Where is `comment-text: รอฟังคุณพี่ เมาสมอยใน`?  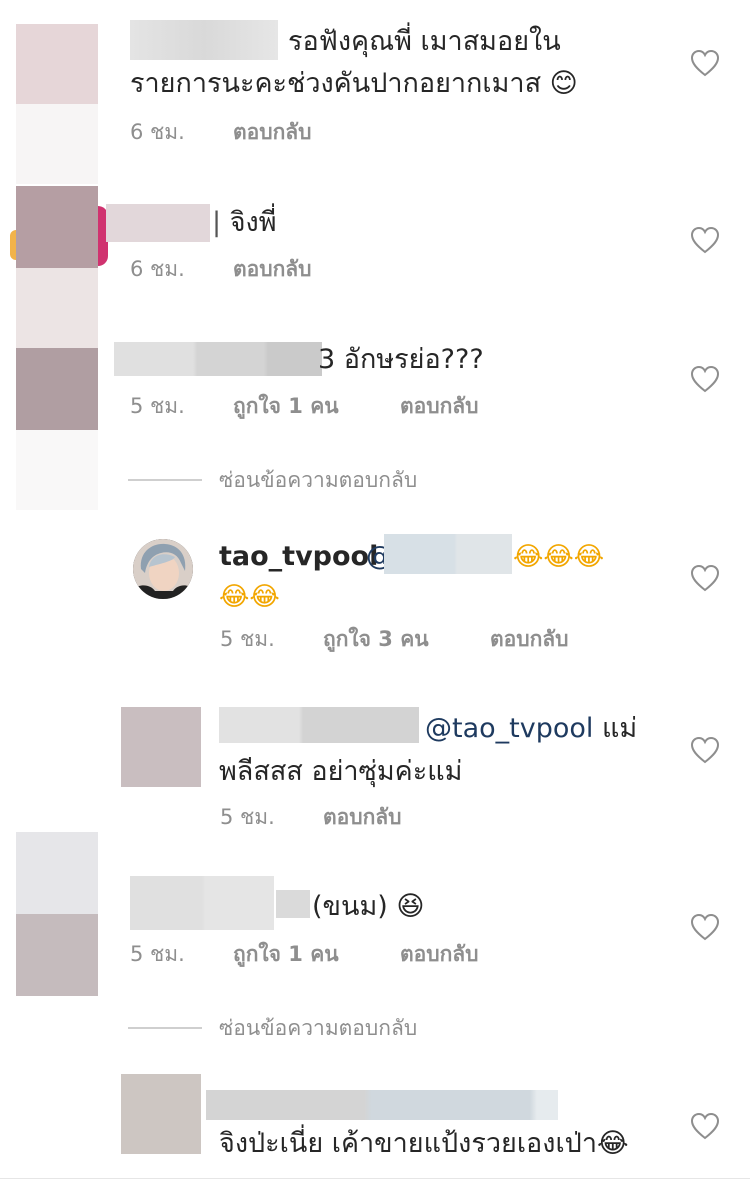
comment-text: รอฟังคุณพี่ เมาสมอยใน is located at coordinates (424, 41).